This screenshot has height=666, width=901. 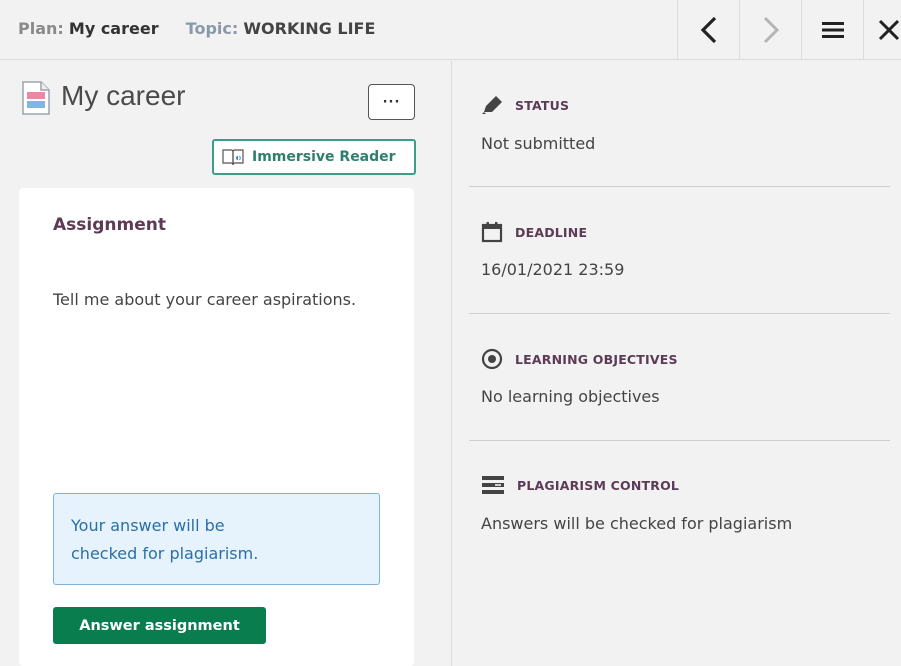 I want to click on plan-value: My career, so click(x=114, y=28).